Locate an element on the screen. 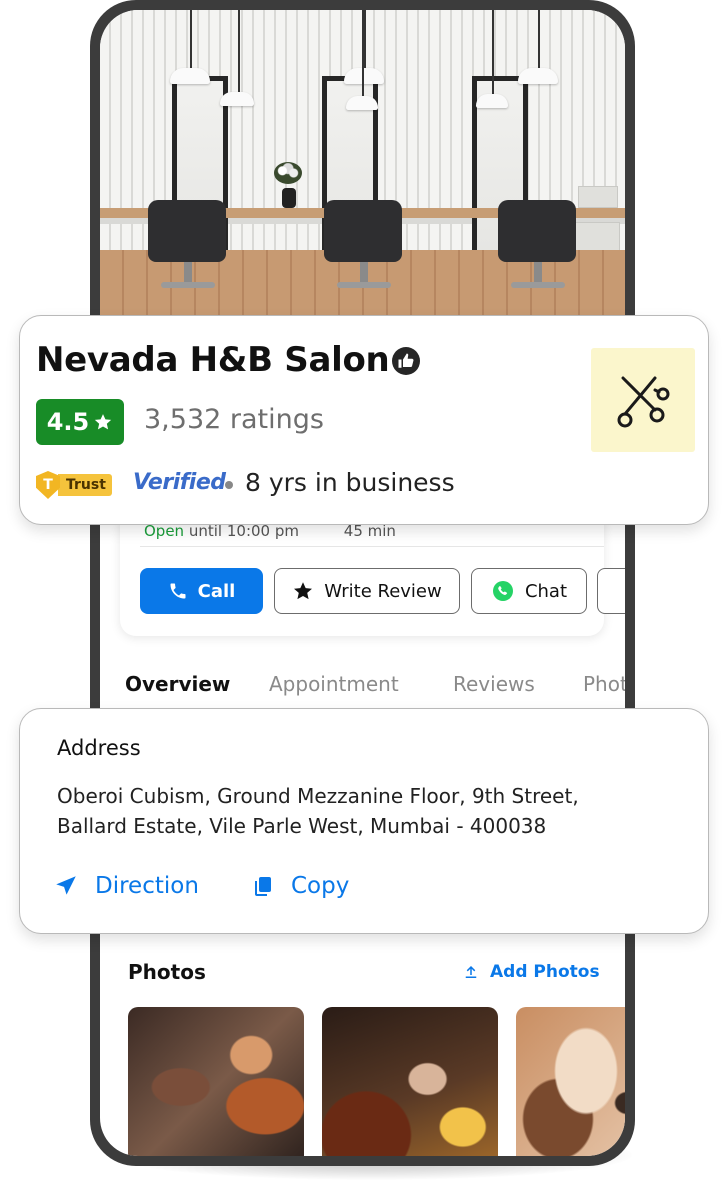 The width and height of the screenshot is (728, 1196). write-review-button: Write Review is located at coordinates (367, 591).